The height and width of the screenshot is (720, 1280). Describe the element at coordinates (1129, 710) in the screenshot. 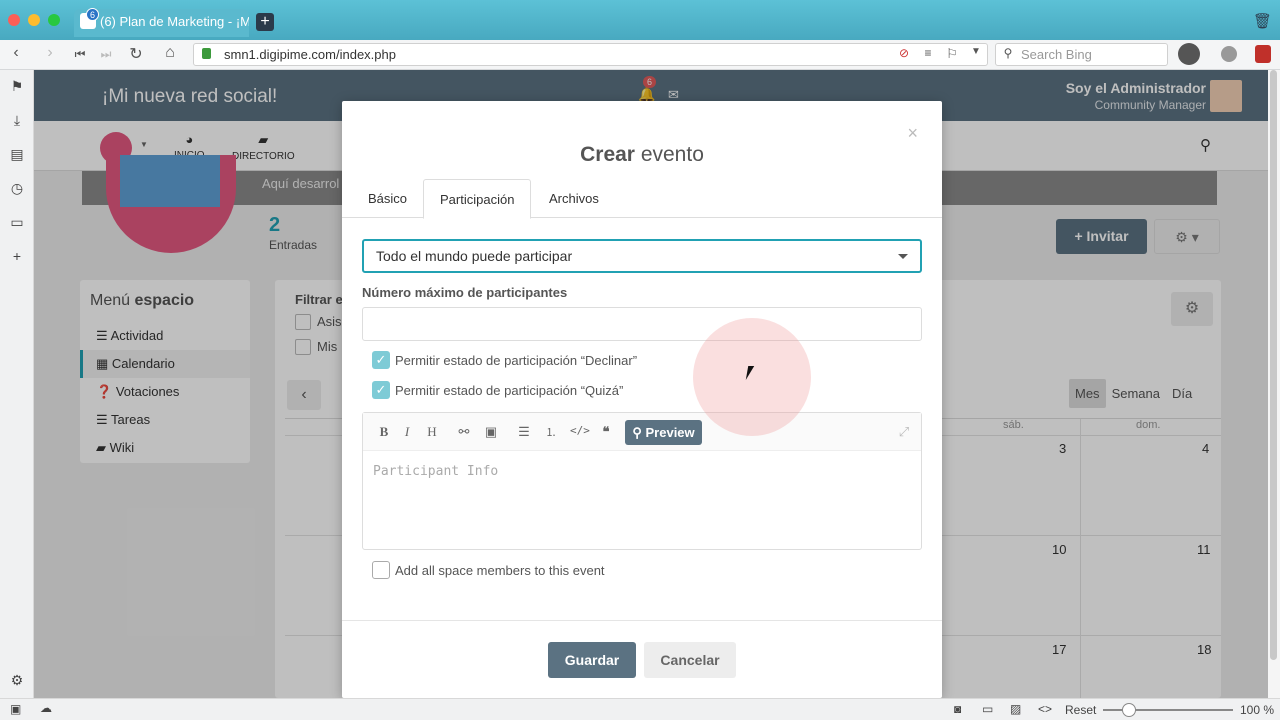

I see `zoom-slider-handle` at that location.